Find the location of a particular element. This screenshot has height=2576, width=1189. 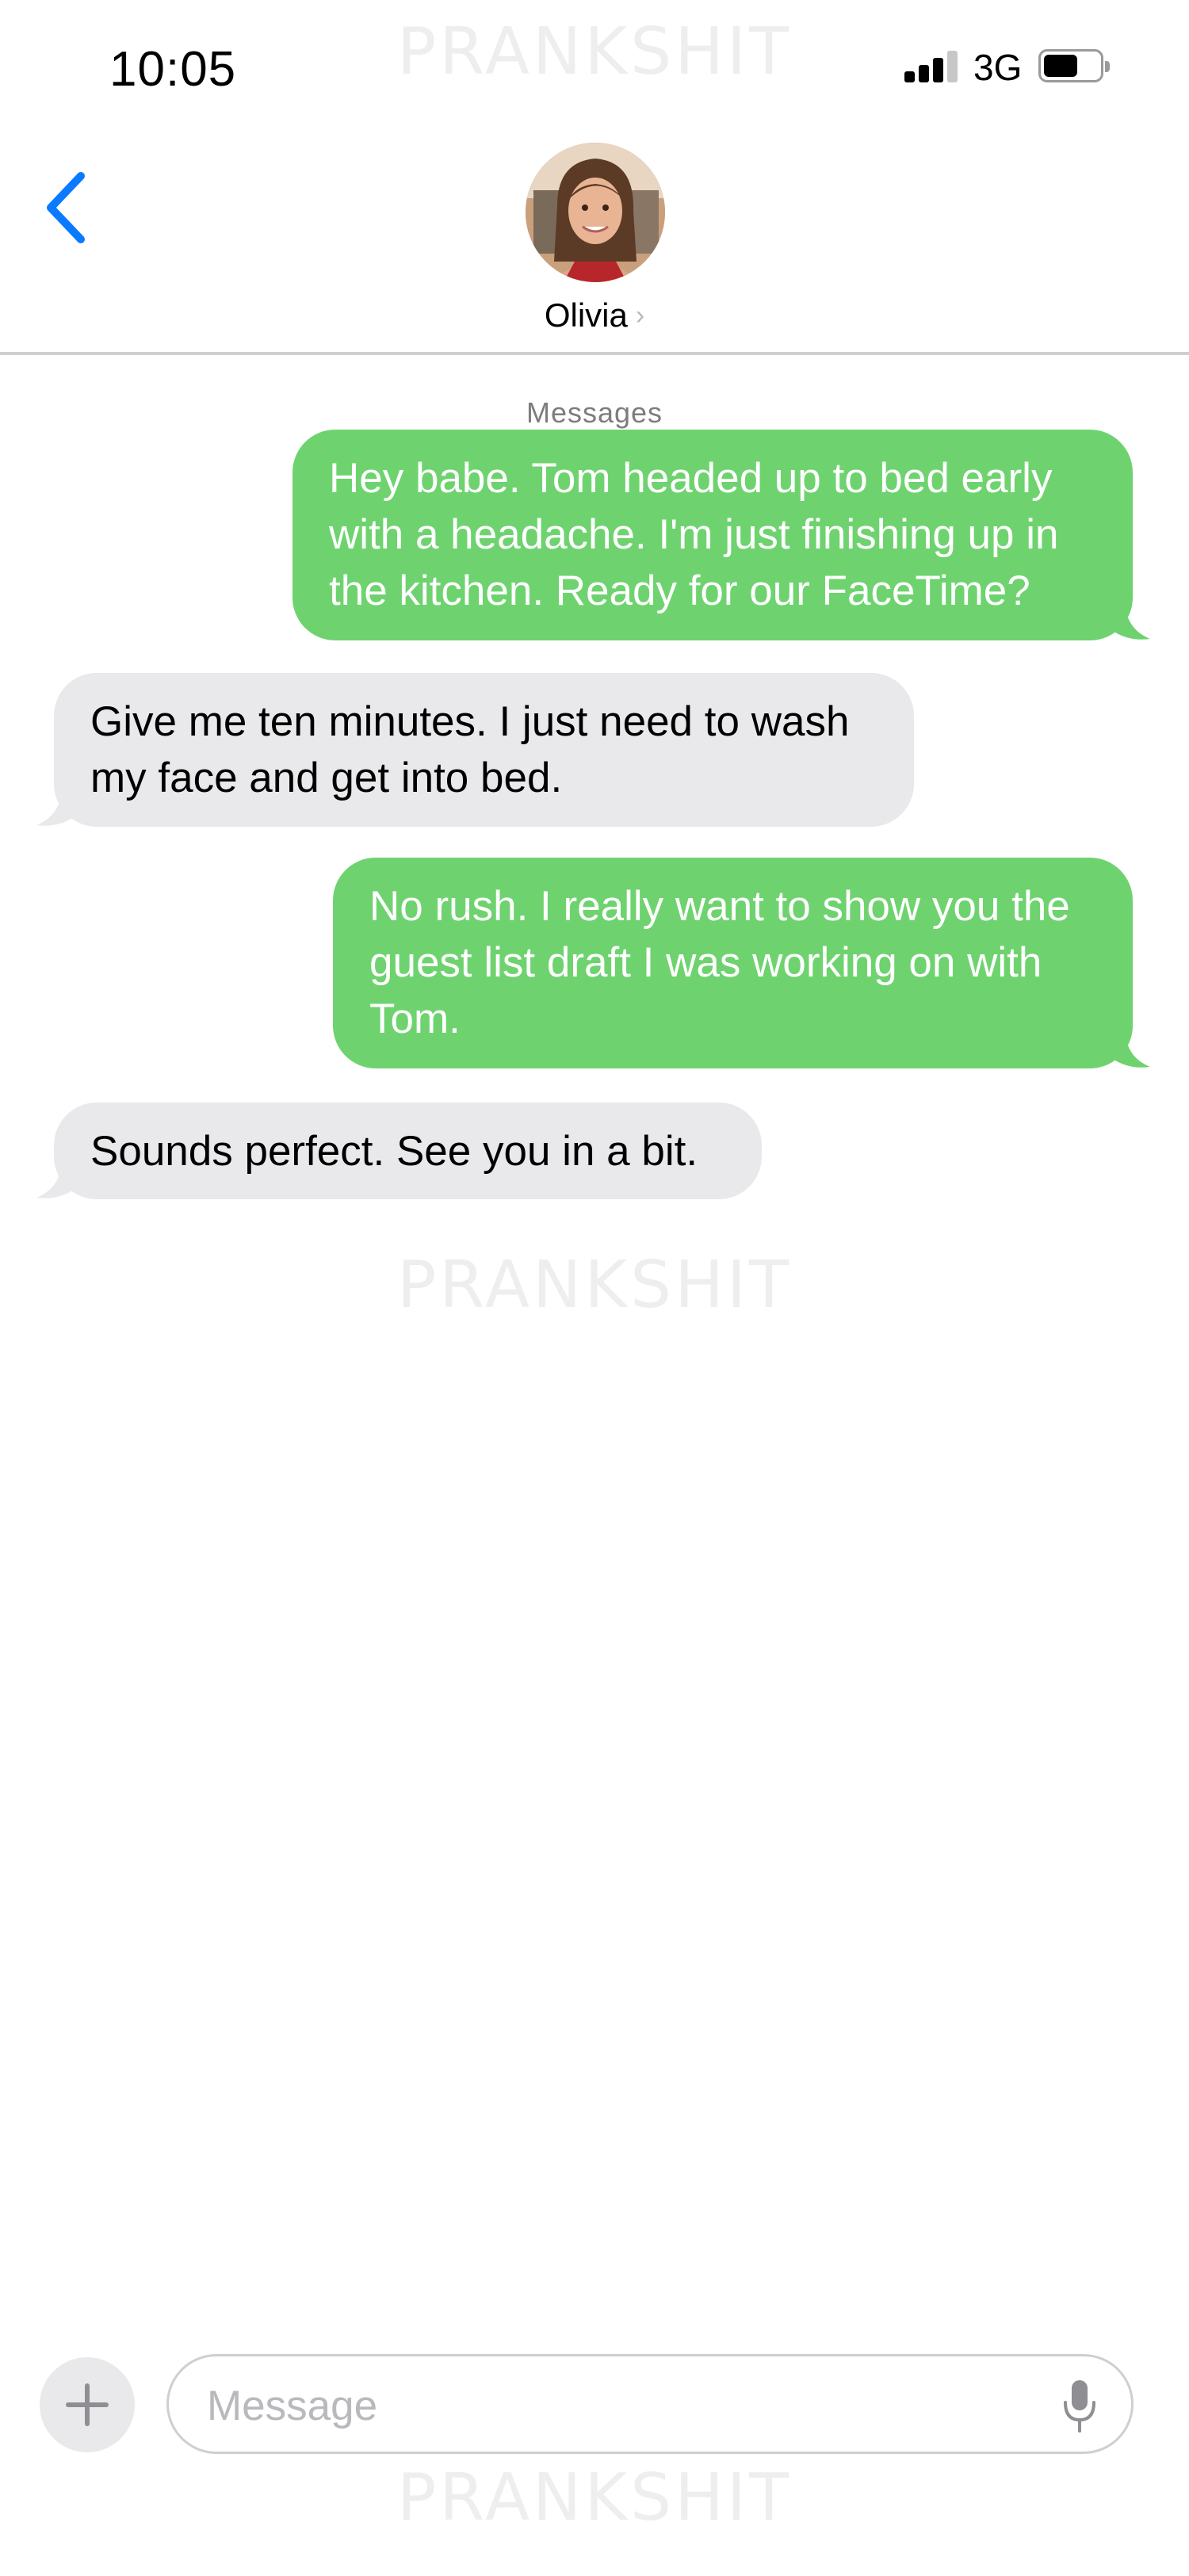

plus-icon is located at coordinates (87, 2404).